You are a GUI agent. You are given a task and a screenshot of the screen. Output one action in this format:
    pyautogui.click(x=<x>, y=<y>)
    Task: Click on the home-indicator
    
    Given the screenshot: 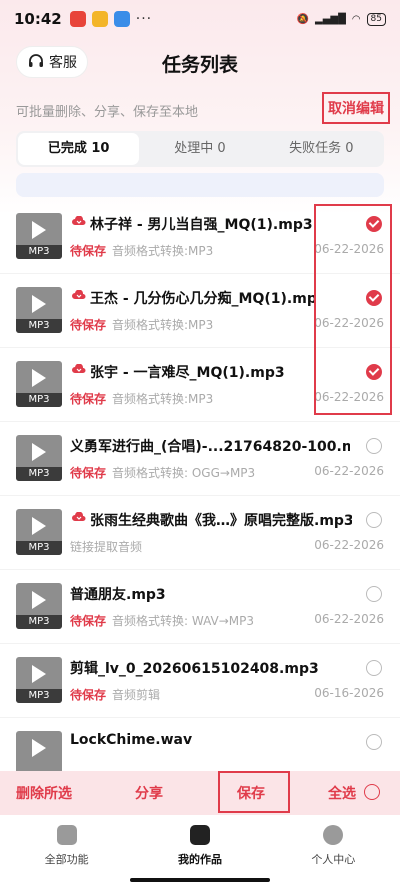 What is the action you would take?
    pyautogui.click(x=200, y=880)
    